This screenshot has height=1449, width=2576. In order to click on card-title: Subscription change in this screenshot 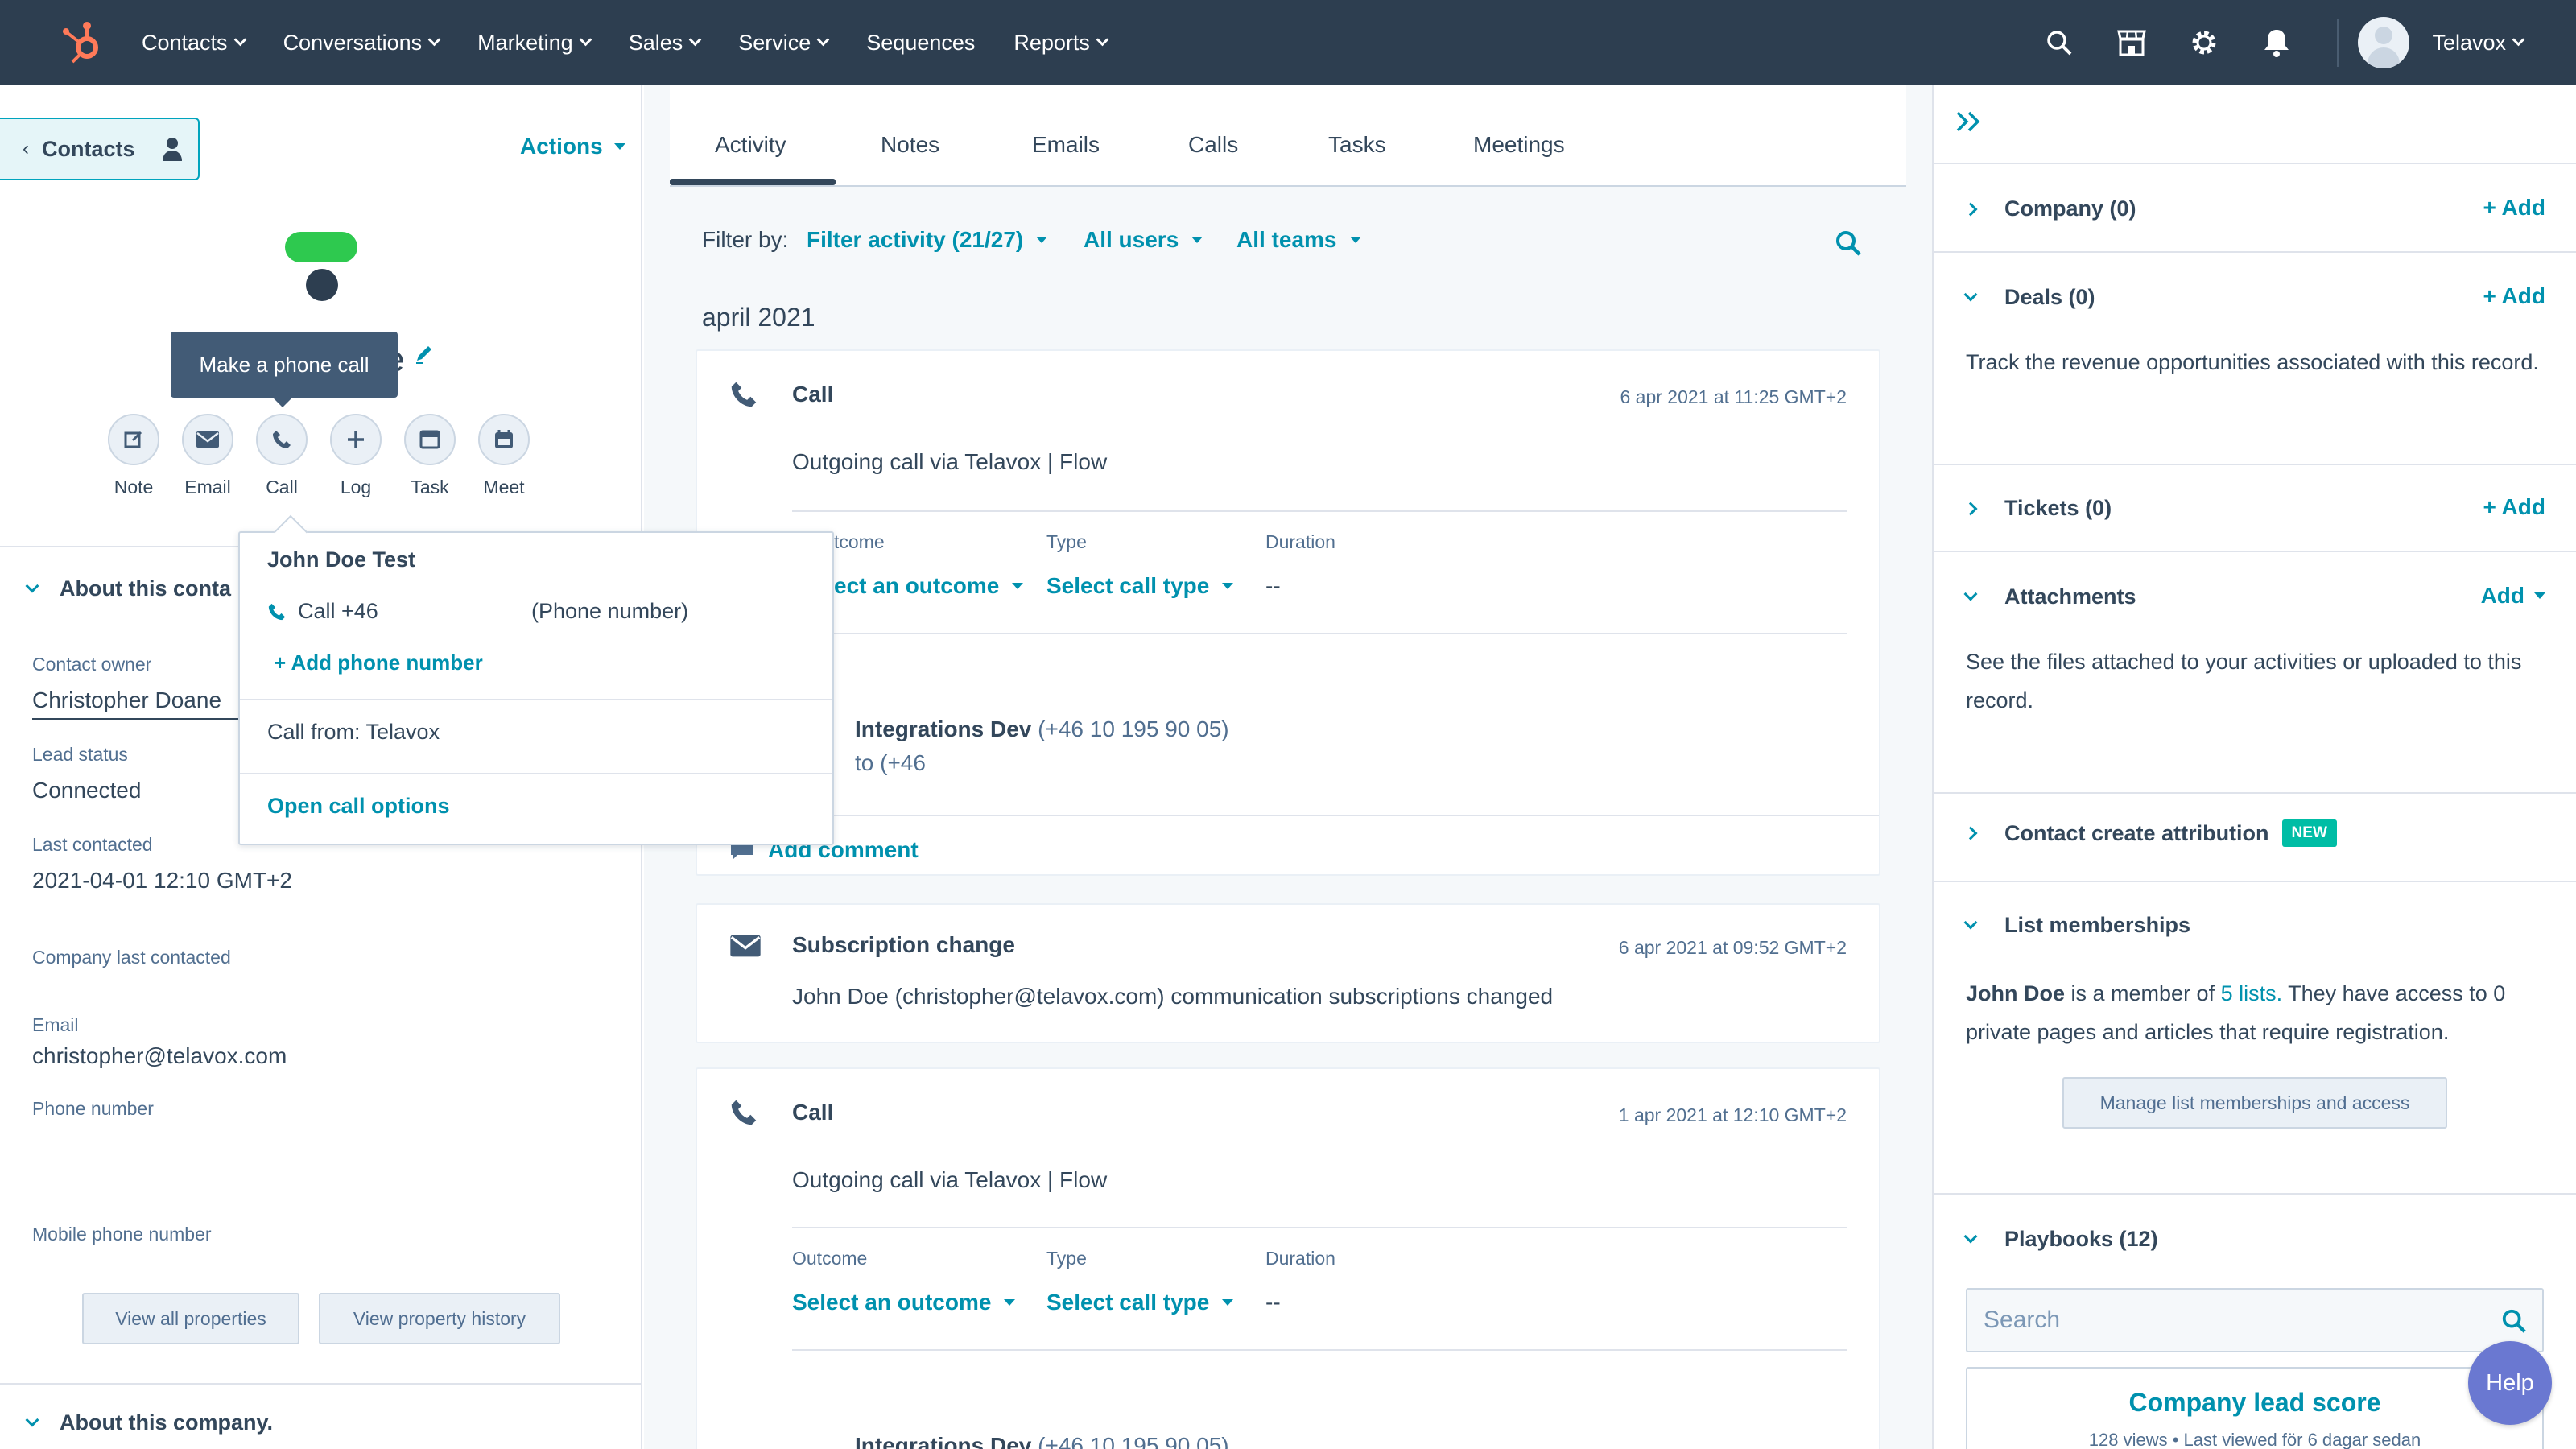, I will do `click(903, 945)`.